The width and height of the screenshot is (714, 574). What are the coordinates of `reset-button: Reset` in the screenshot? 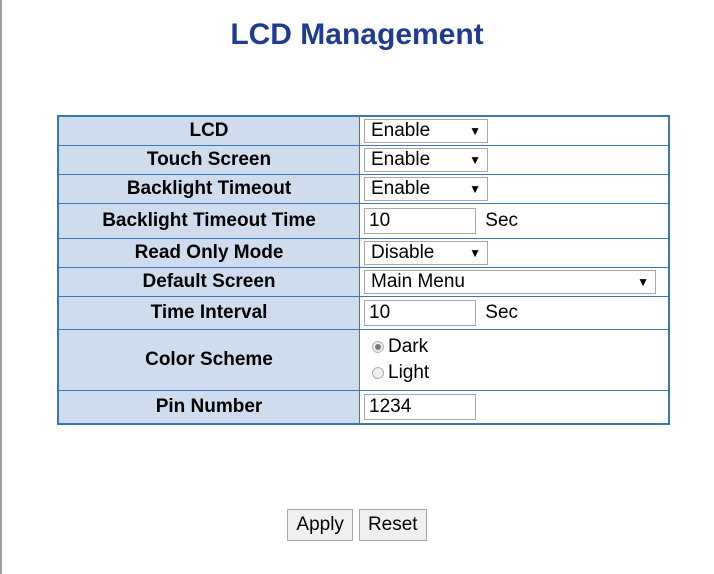 It's located at (392, 525).